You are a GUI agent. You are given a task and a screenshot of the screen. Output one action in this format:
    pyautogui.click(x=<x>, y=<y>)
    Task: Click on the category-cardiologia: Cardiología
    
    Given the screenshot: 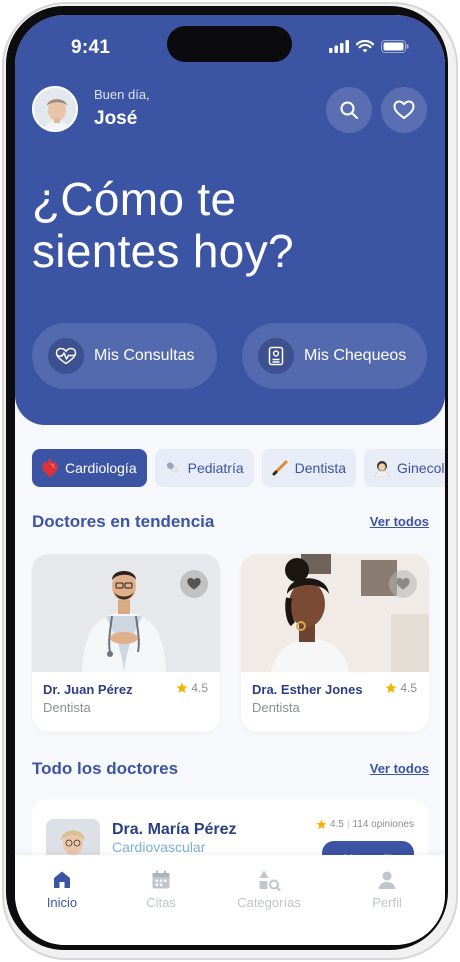 What is the action you would take?
    pyautogui.click(x=89, y=468)
    